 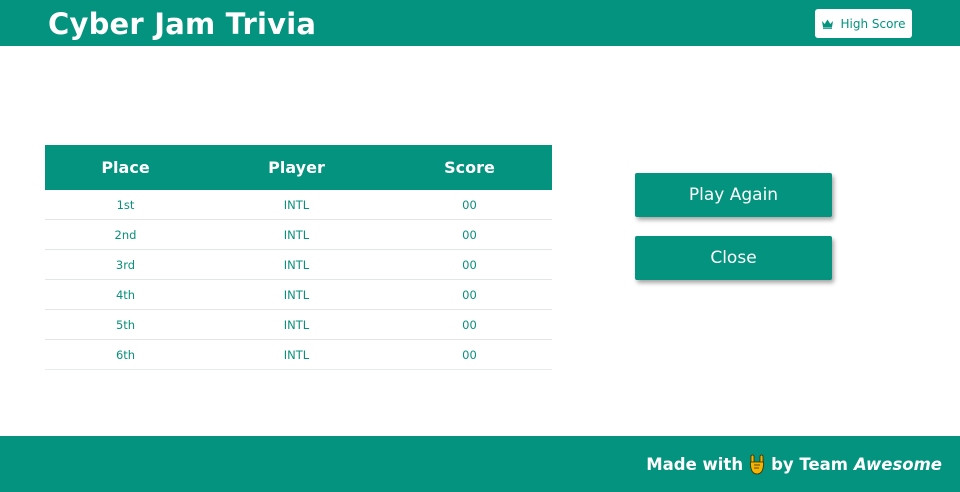 What do you see at coordinates (757, 464) in the screenshot?
I see `rock-on-hand-icon` at bounding box center [757, 464].